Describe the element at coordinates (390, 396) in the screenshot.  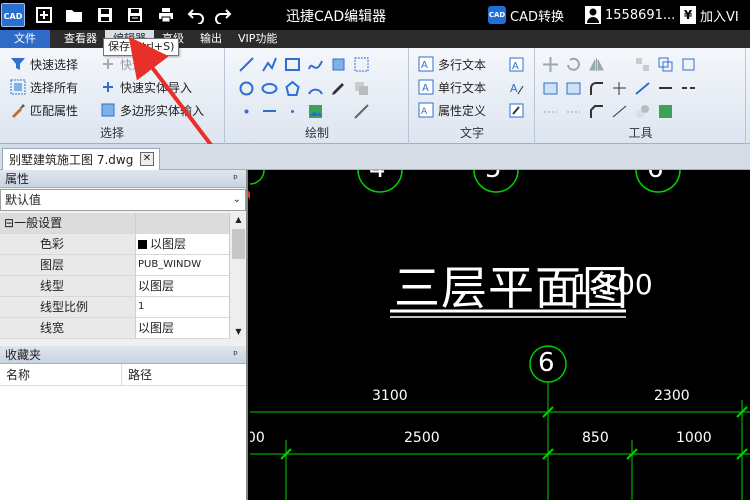
I see `dimension-value: 3100` at that location.